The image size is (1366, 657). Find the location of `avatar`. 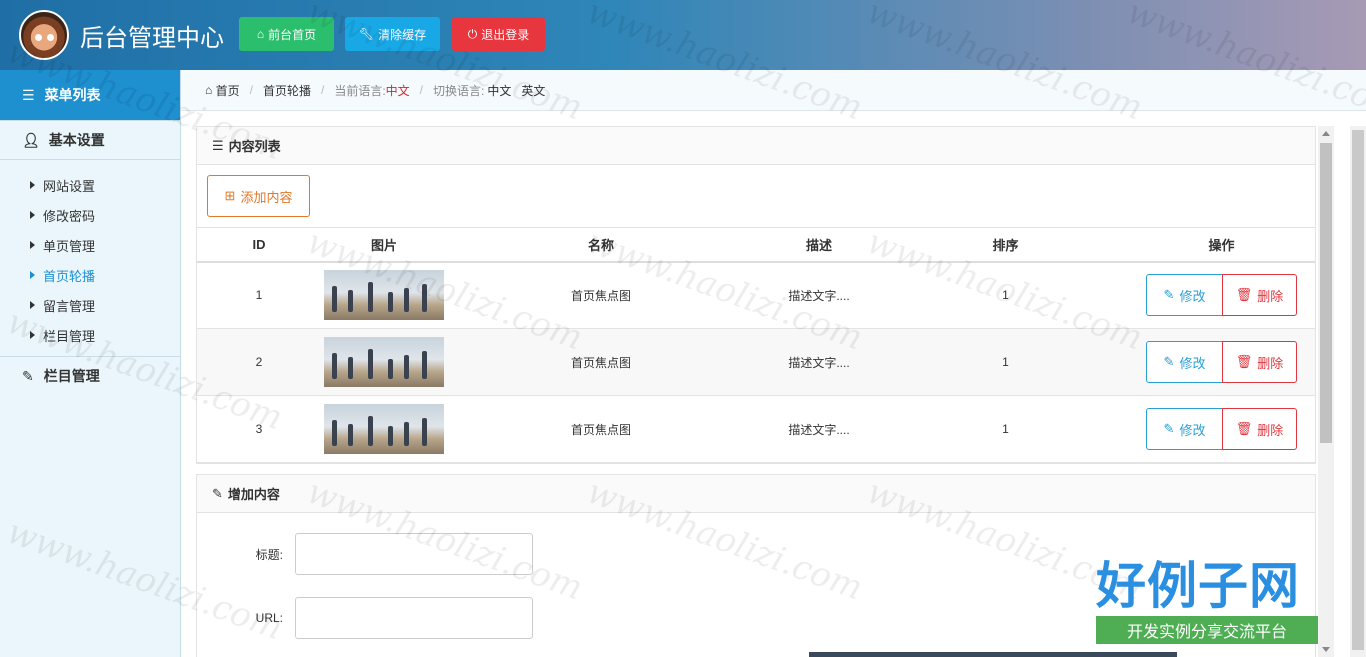

avatar is located at coordinates (44, 35).